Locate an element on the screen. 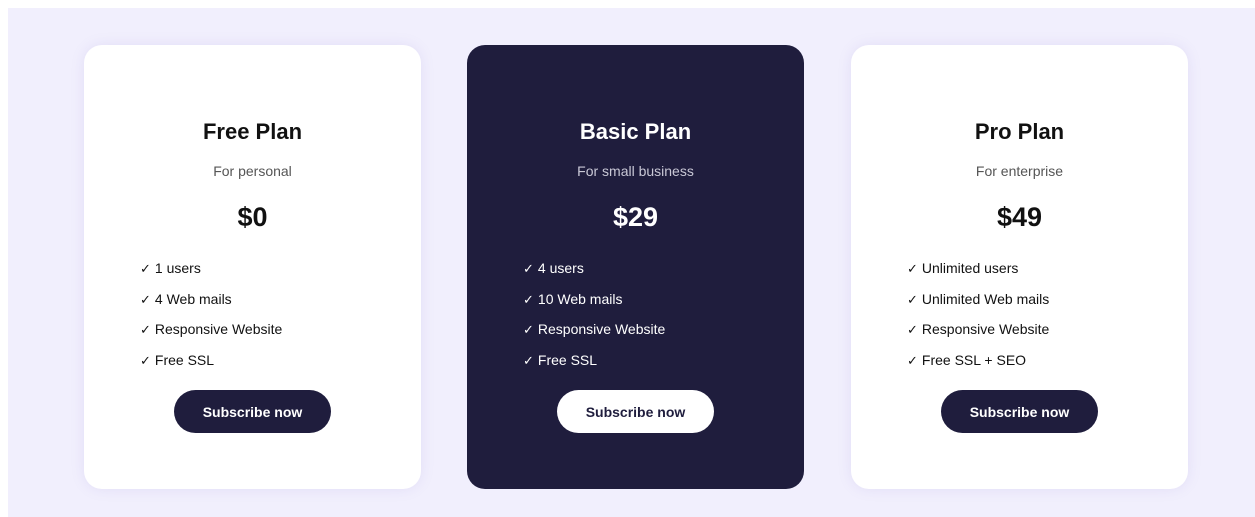 The width and height of the screenshot is (1255, 517). plan-subtitle: For enterprise is located at coordinates (1019, 171).